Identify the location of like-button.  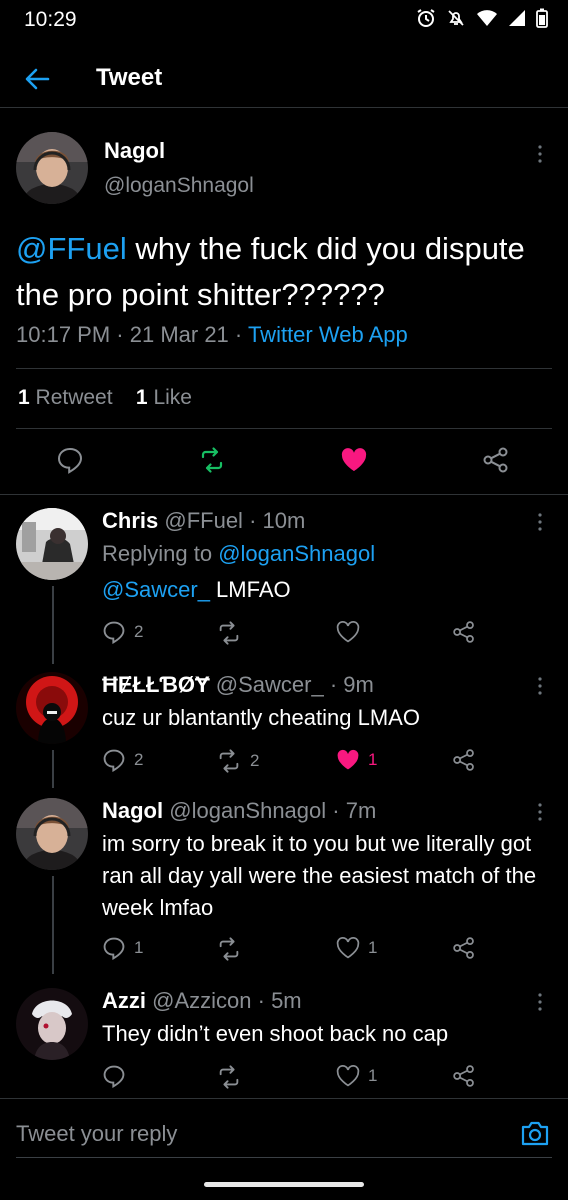
(352, 632).